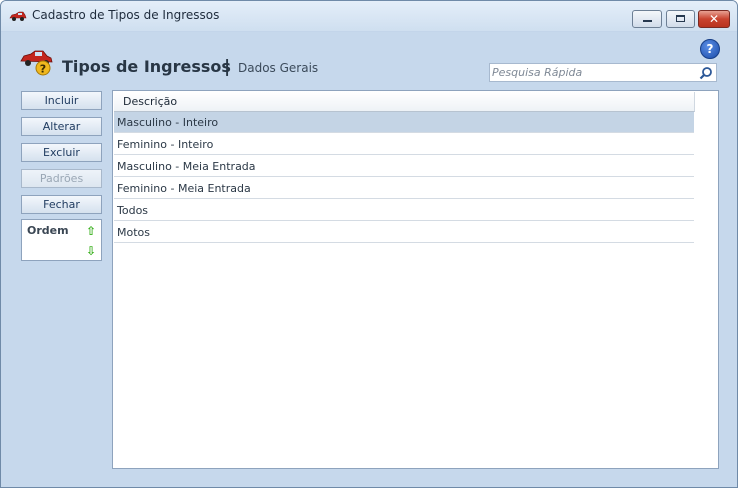 The width and height of the screenshot is (738, 488). Describe the element at coordinates (165, 144) in the screenshot. I see `cell-descricao: Feminino - Inteiro` at that location.